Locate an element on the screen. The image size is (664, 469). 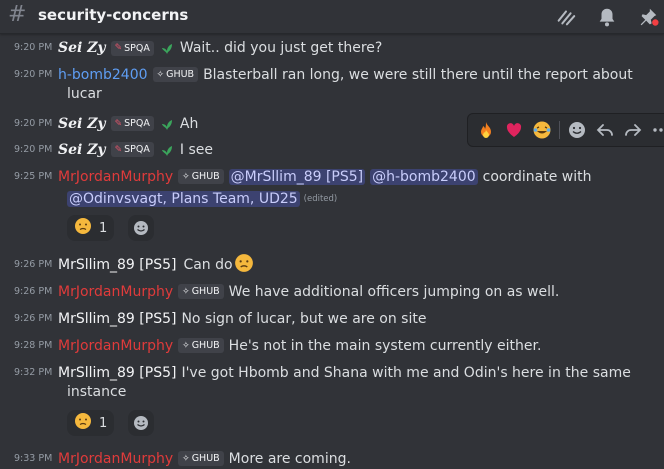
timestamp: 9:33 PM is located at coordinates (33, 458).